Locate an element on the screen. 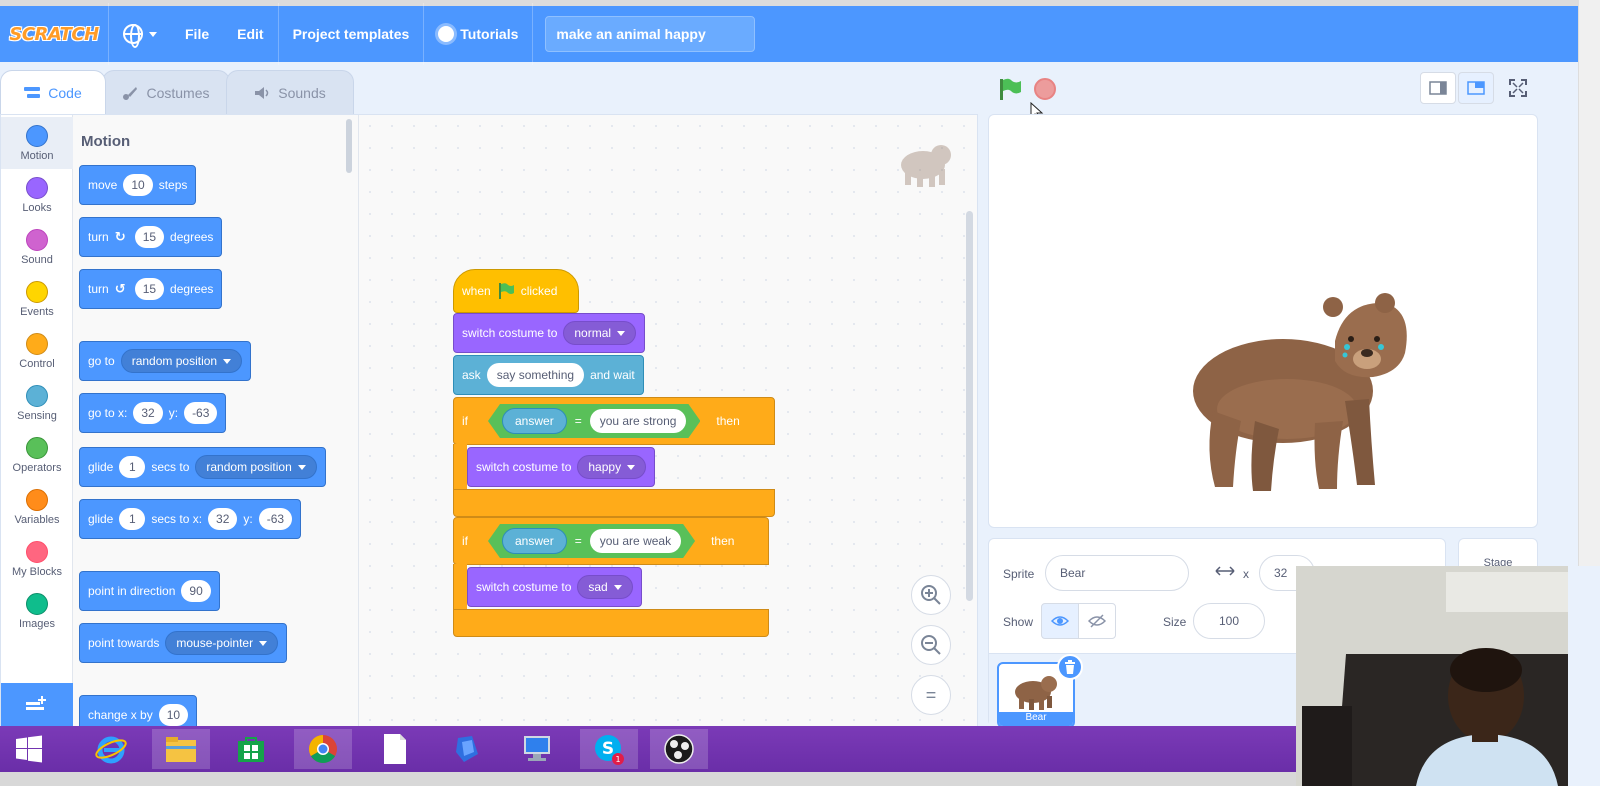 The image size is (1600, 786). glide-to-block: glide 1 secs to random position is located at coordinates (202, 467).